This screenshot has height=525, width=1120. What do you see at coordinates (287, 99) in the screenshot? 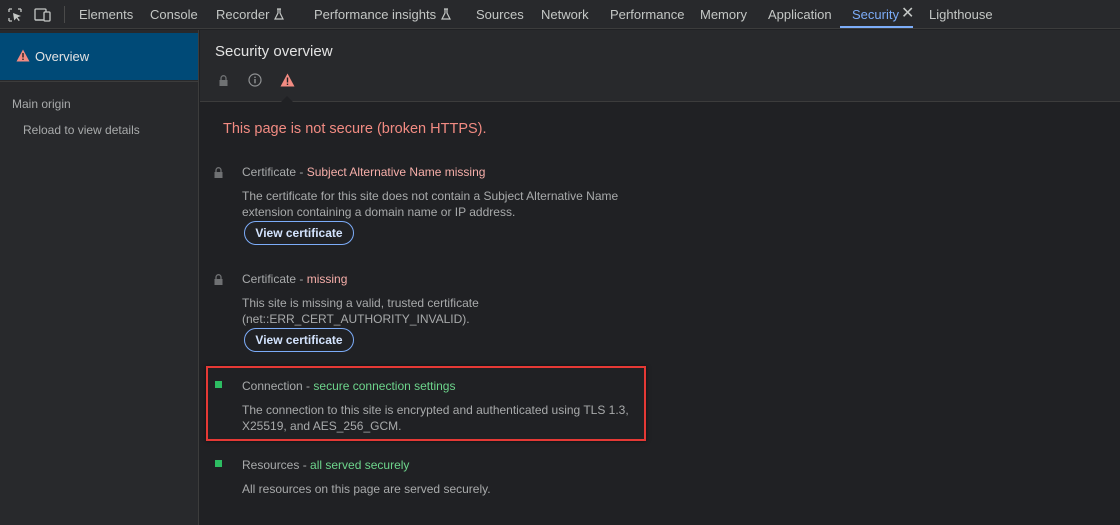
I see `selected-caret` at bounding box center [287, 99].